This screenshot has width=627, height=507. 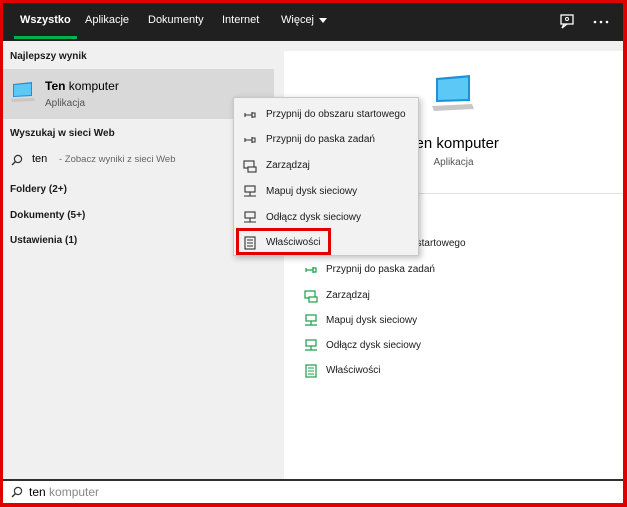 I want to click on action-disconnect-drive-label: Odłącz dysk sieciowy, so click(x=374, y=345).